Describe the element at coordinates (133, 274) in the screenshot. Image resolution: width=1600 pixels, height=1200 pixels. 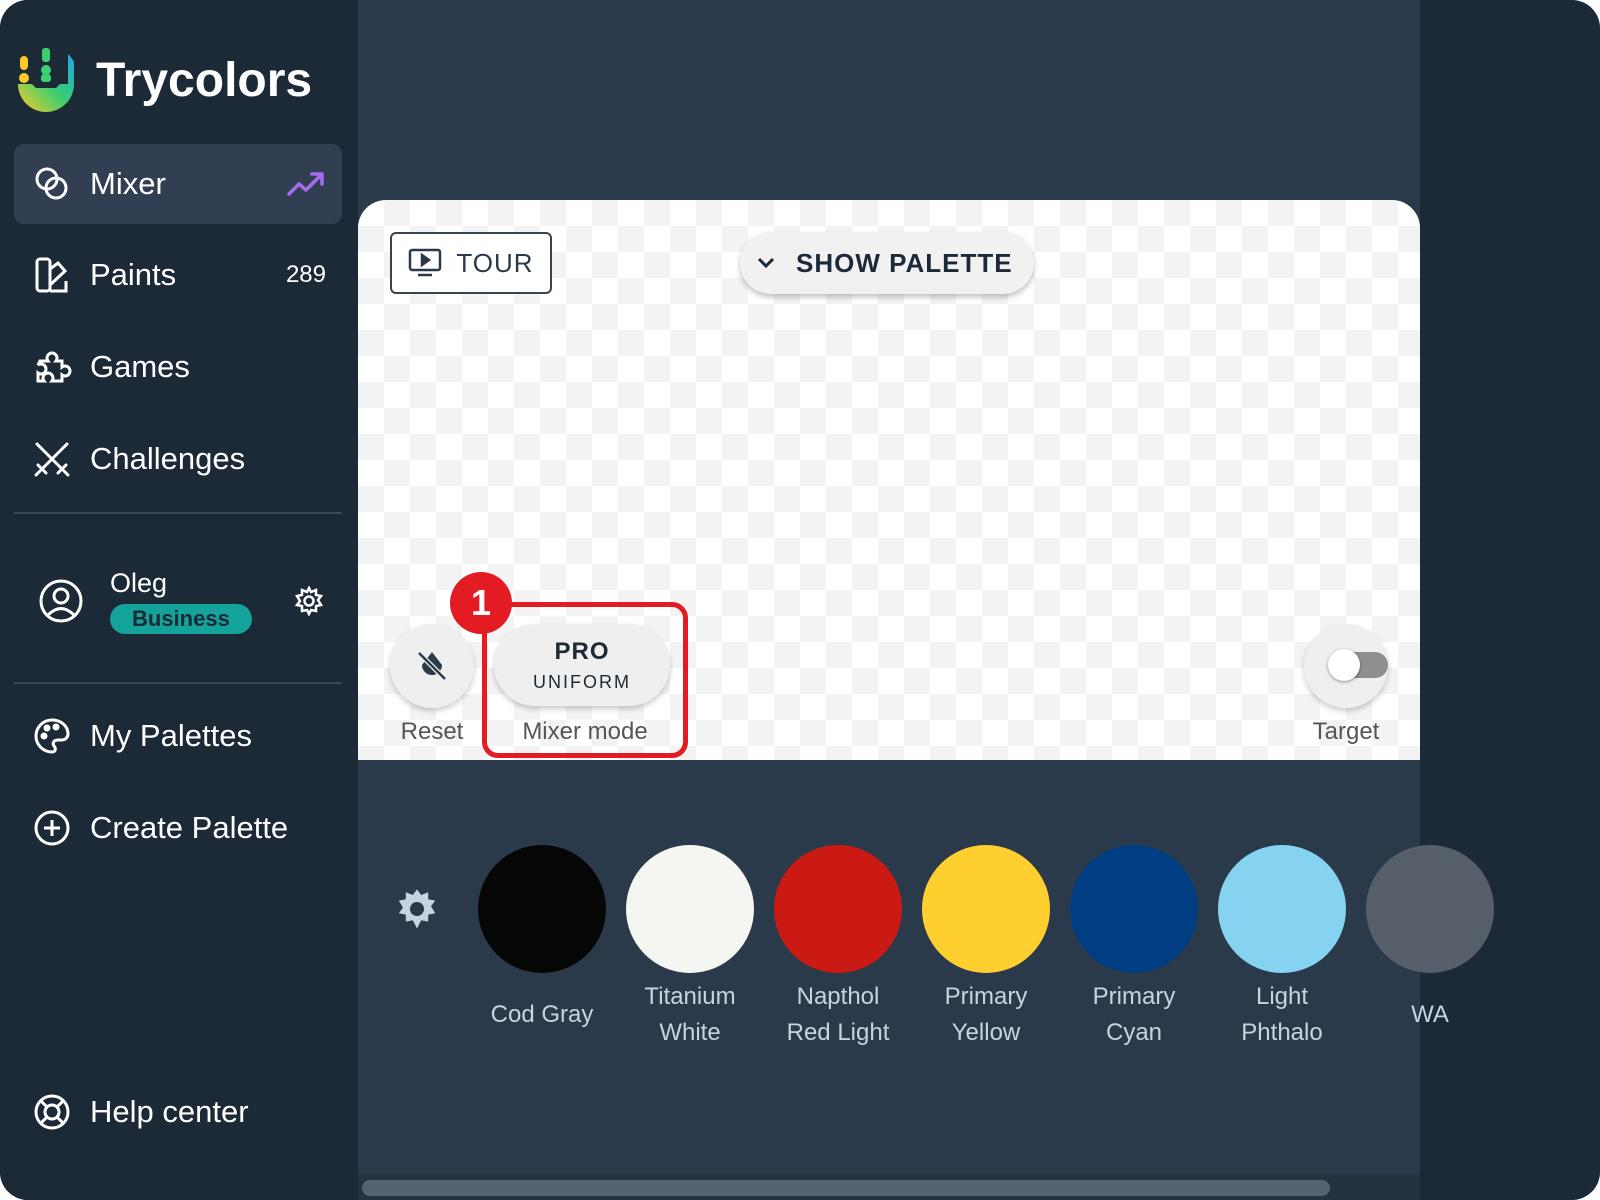
I see `sidebar-item-label: Paints` at that location.